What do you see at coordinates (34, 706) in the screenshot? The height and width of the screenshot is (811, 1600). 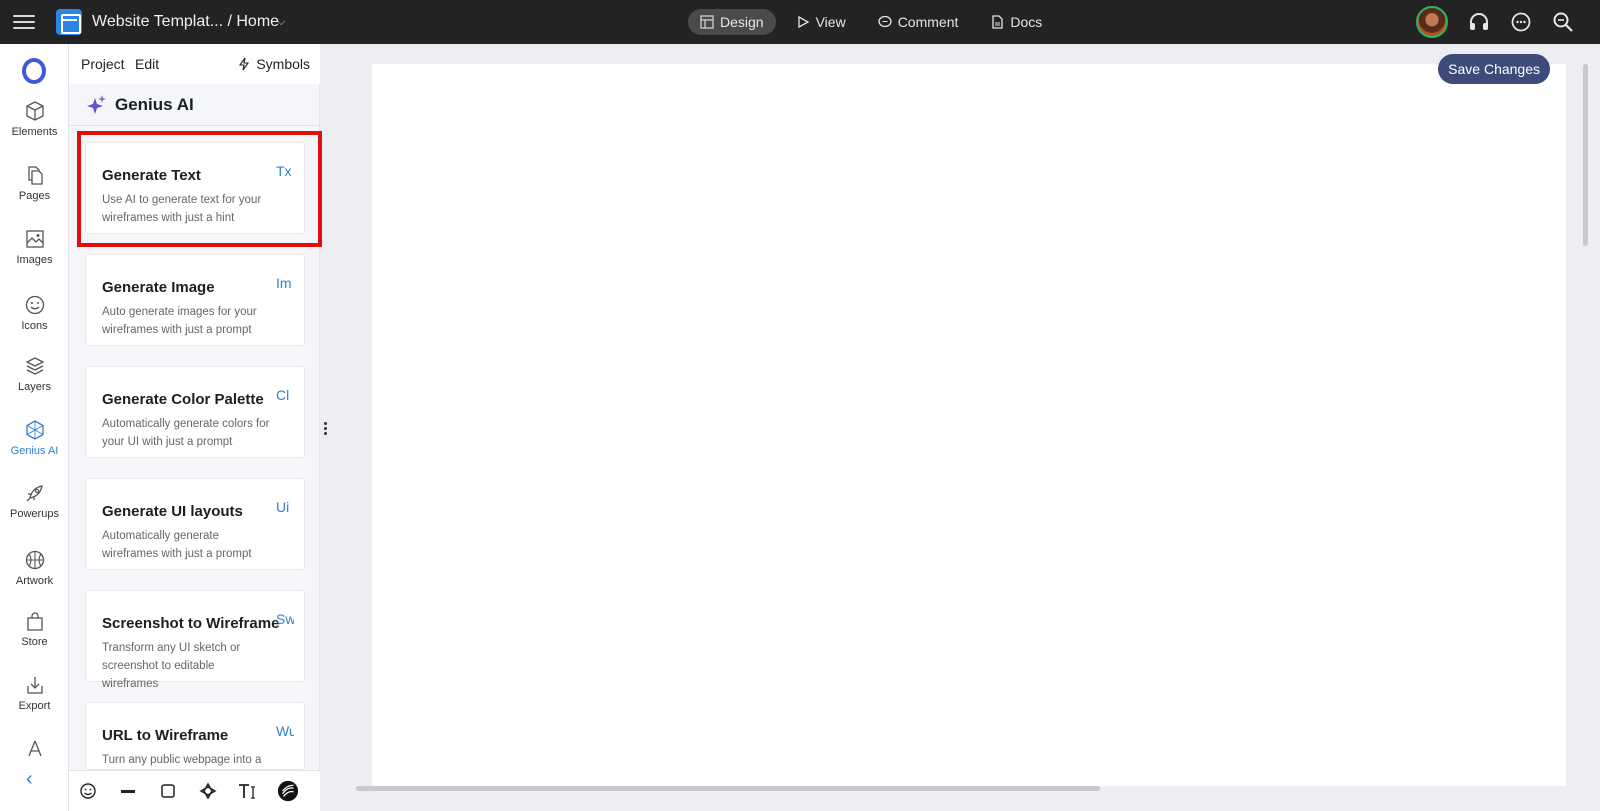 I see `sidebar-item-label: Export` at bounding box center [34, 706].